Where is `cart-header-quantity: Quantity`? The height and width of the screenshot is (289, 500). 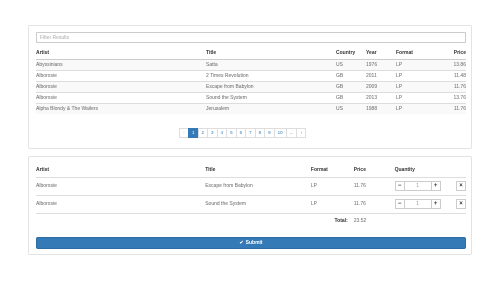
cart-header-quantity: Quantity is located at coordinates (430, 170).